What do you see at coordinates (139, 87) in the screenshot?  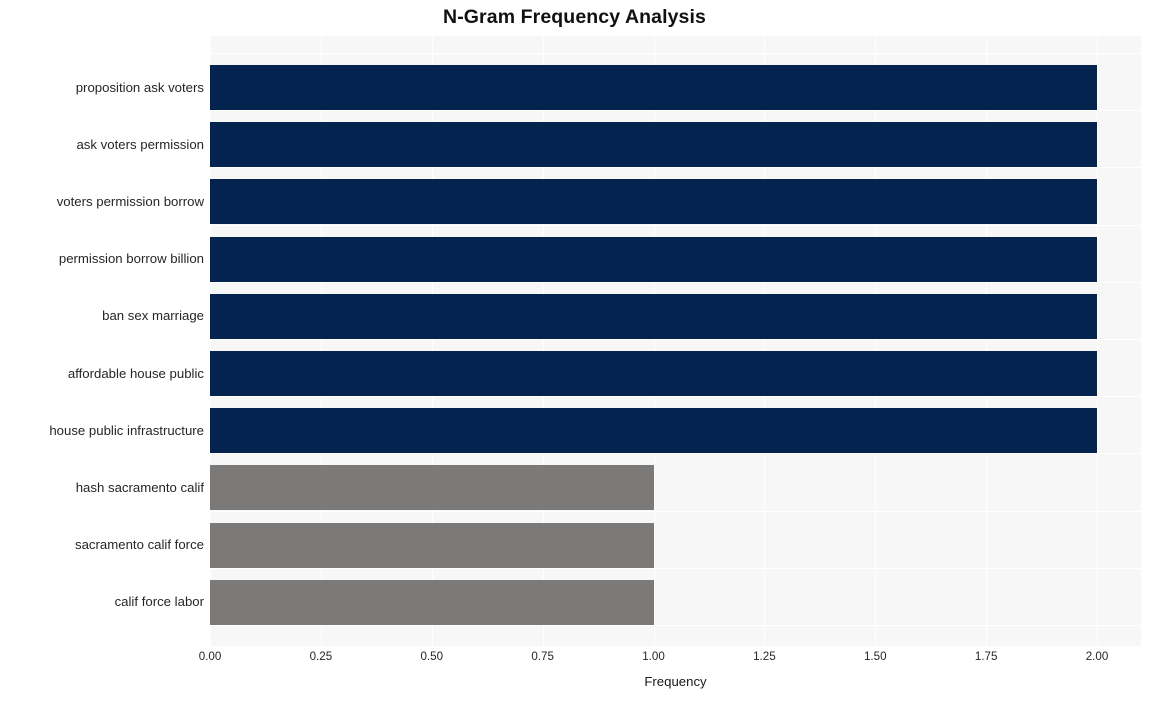 I see `y-axis-label: proposition ask voters` at bounding box center [139, 87].